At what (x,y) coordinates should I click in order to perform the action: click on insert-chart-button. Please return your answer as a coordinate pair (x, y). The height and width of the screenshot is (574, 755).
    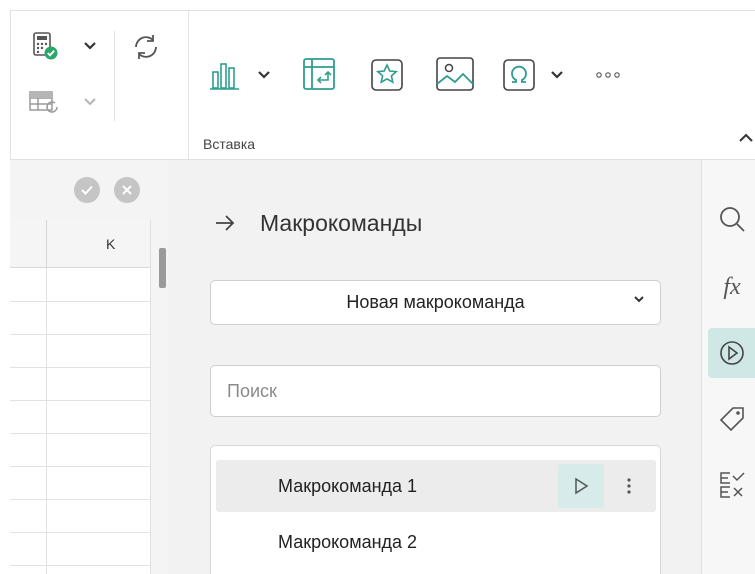
    Looking at the image, I should click on (225, 75).